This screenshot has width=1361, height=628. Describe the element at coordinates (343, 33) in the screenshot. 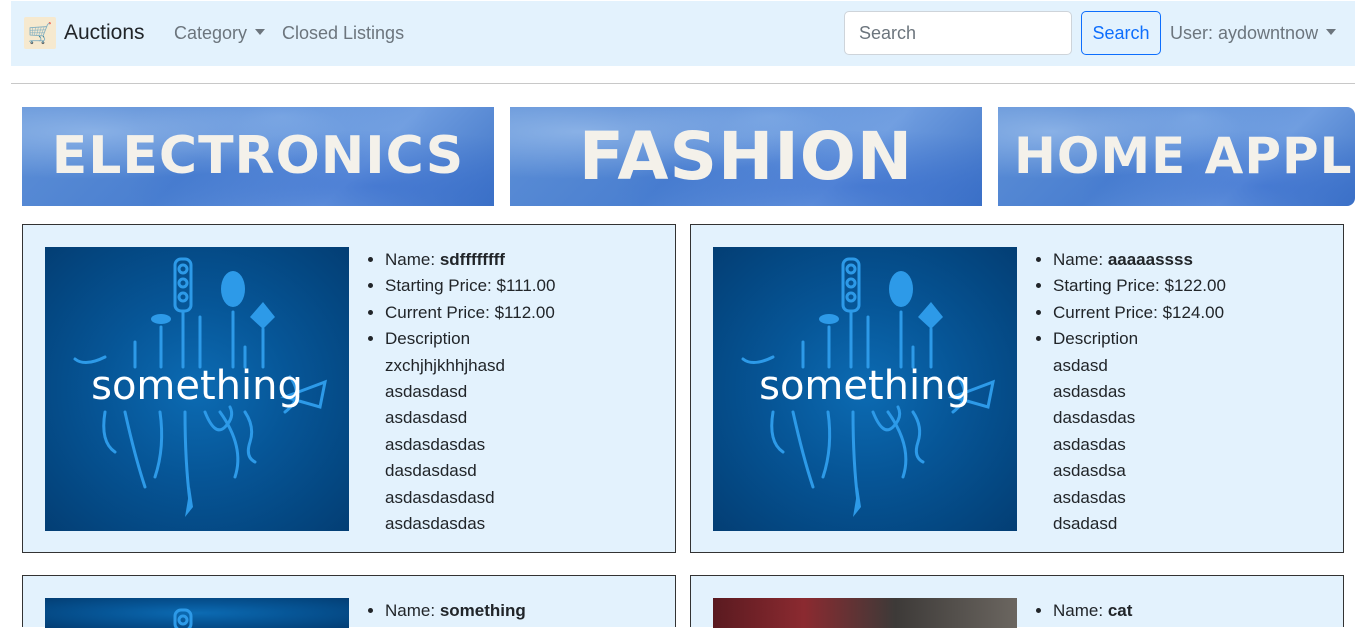

I see `closed-listings-link: Closed Listings` at that location.